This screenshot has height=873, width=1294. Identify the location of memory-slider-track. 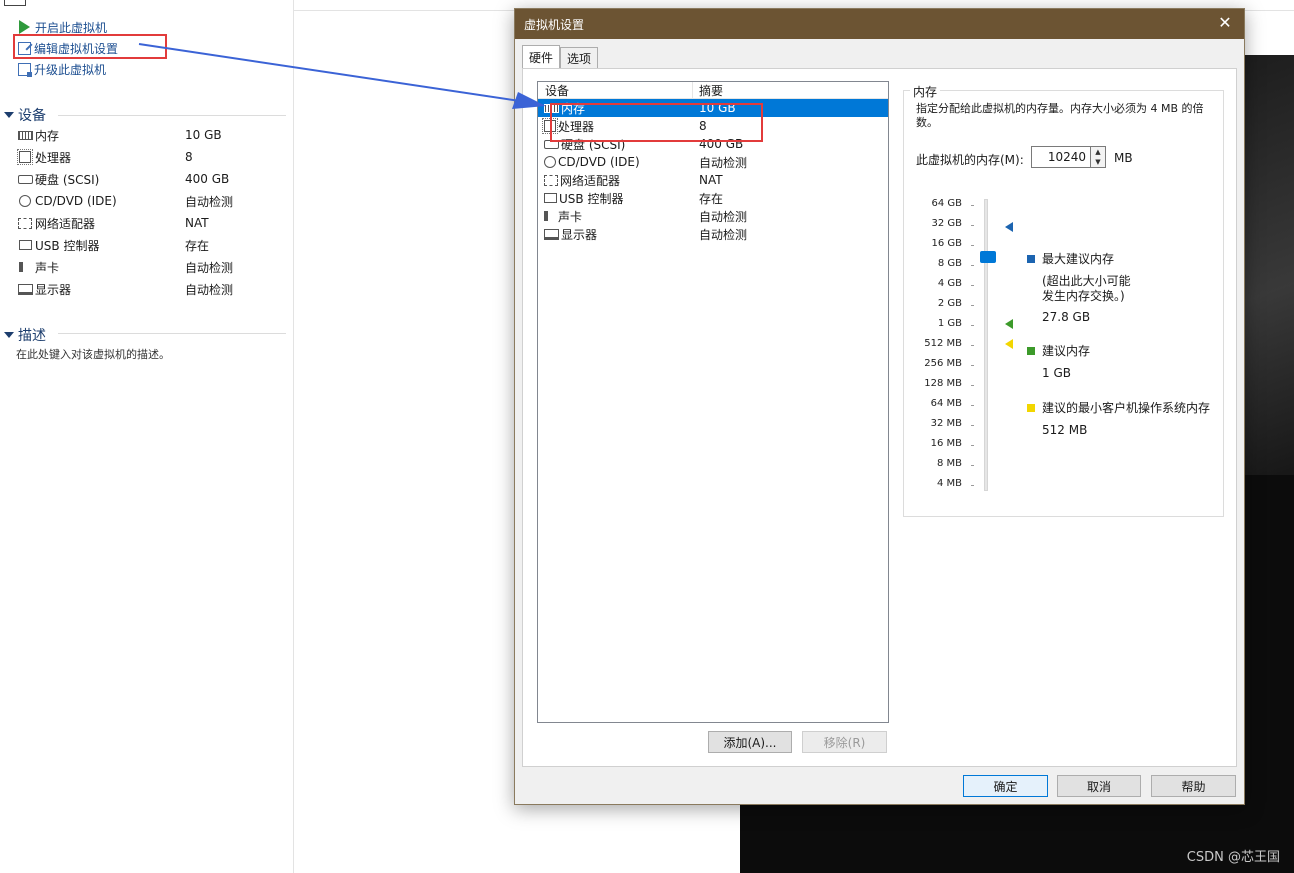
(986, 345).